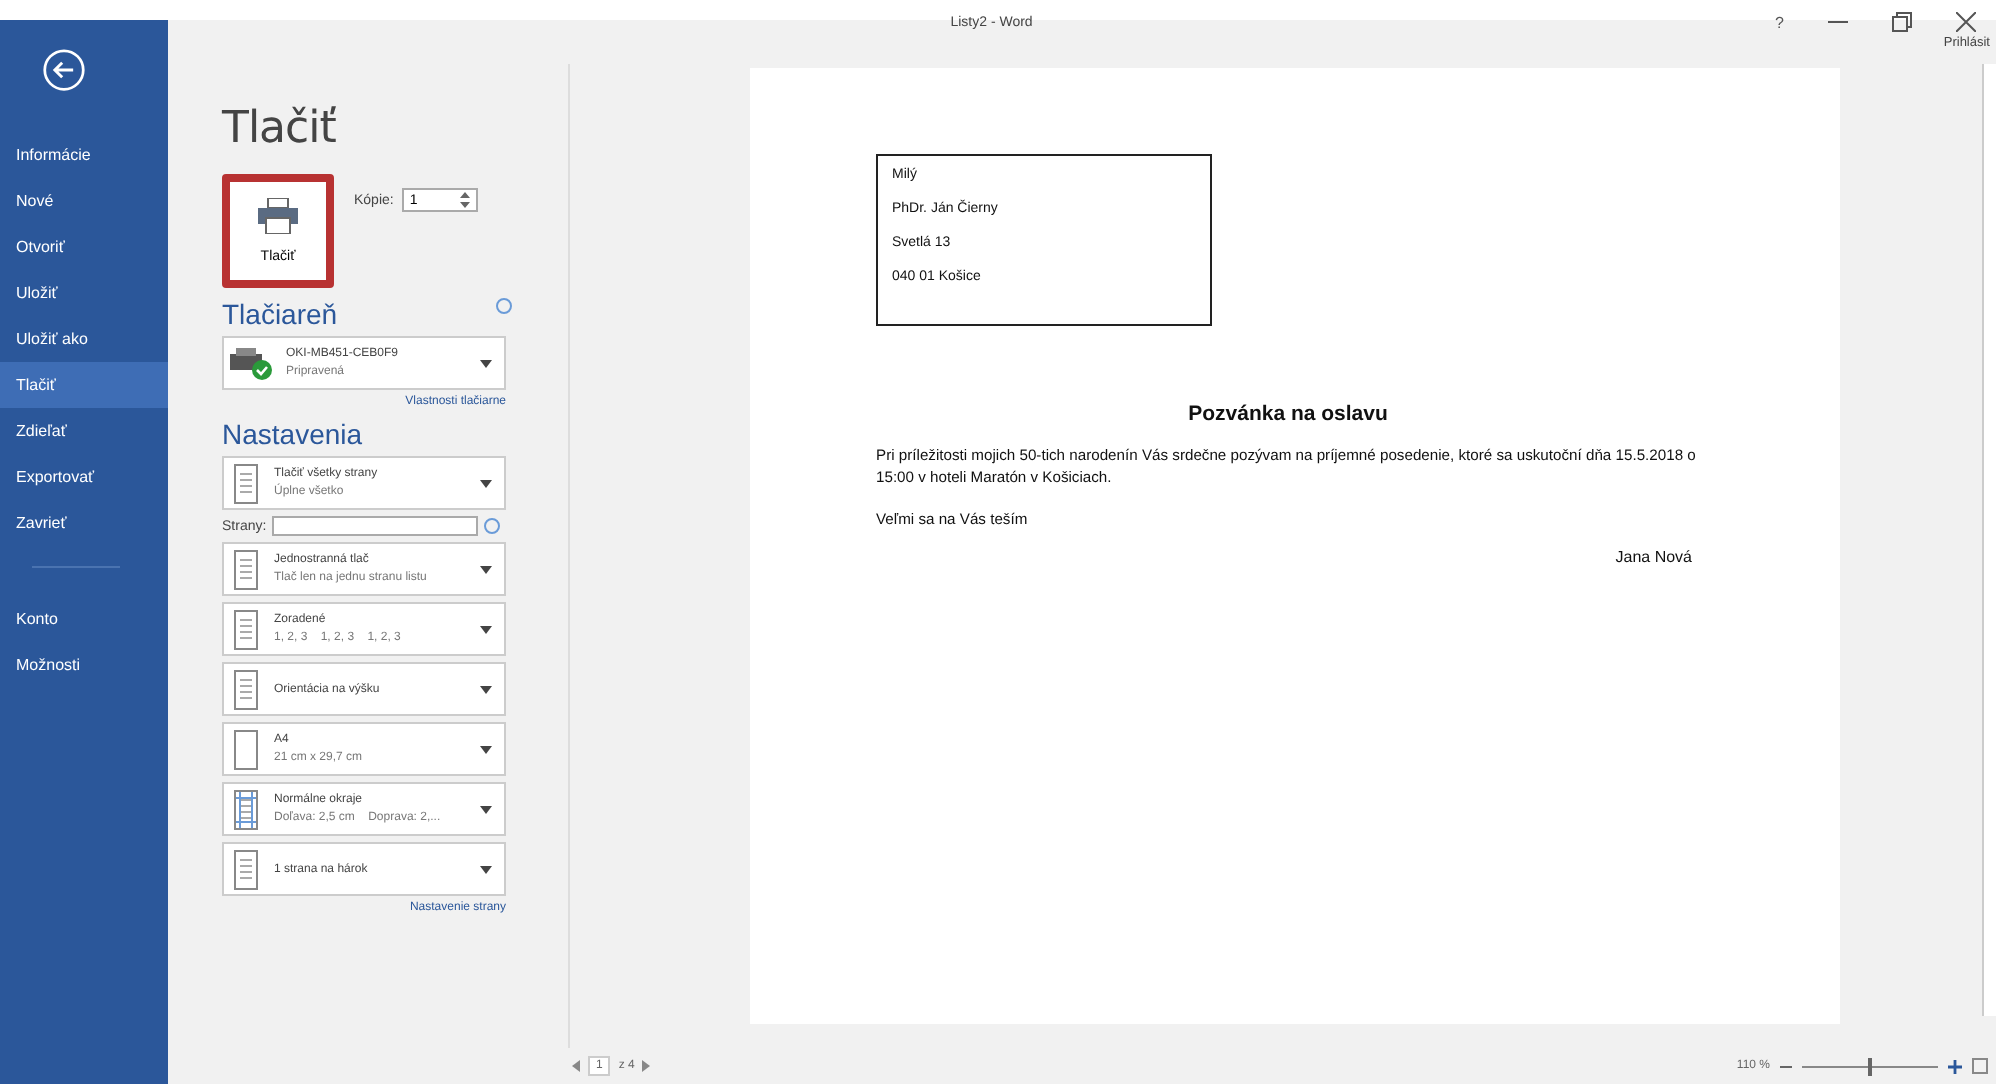 This screenshot has height=1084, width=1996. Describe the element at coordinates (84, 155) in the screenshot. I see `sidebar-item: Informácie` at that location.